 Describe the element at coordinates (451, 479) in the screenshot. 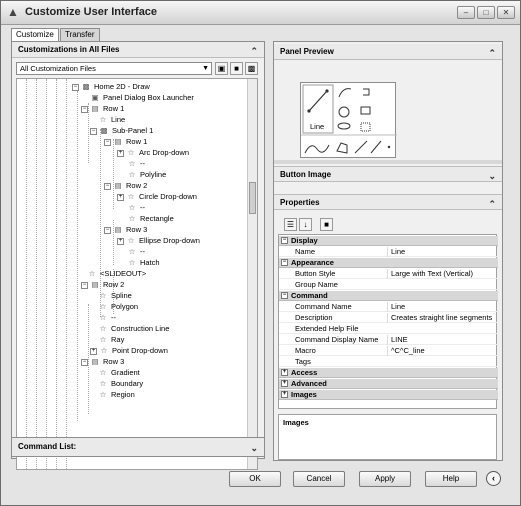

I see `help-button: Help` at that location.